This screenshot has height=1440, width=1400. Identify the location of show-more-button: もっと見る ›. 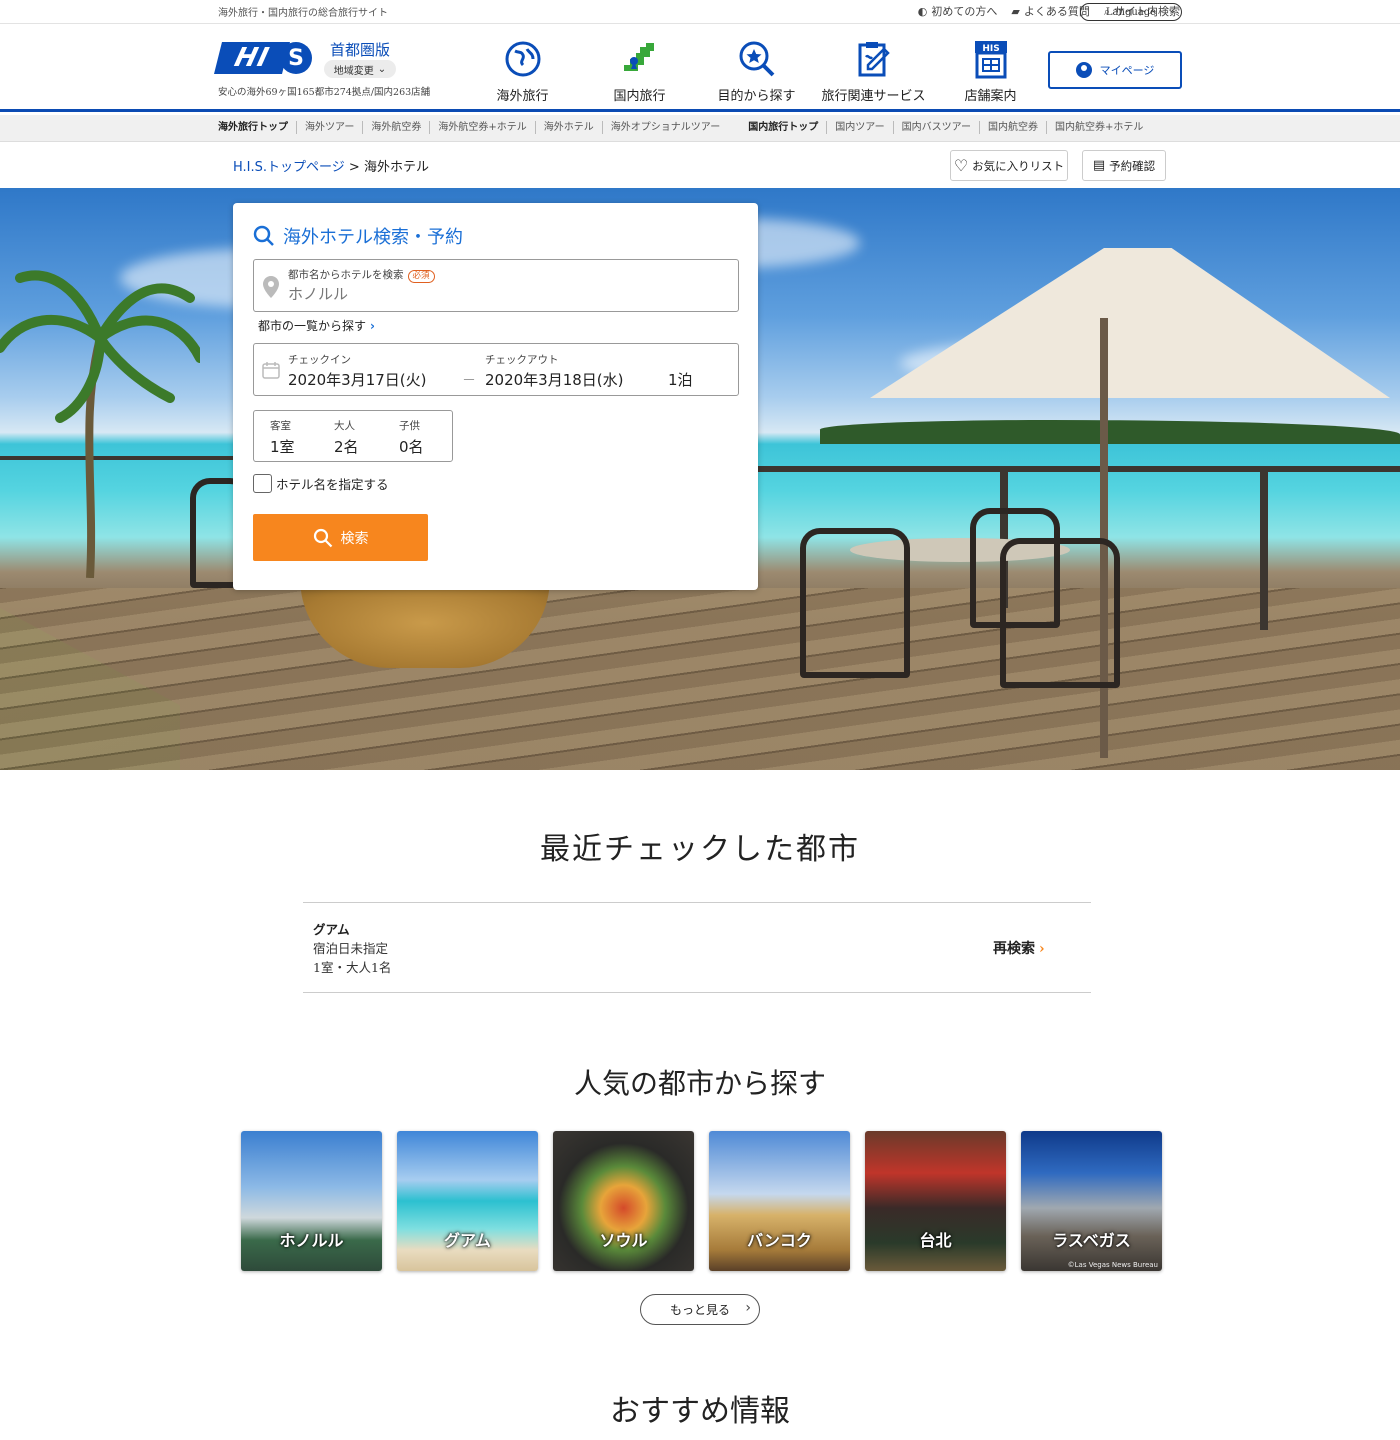
(700, 1309).